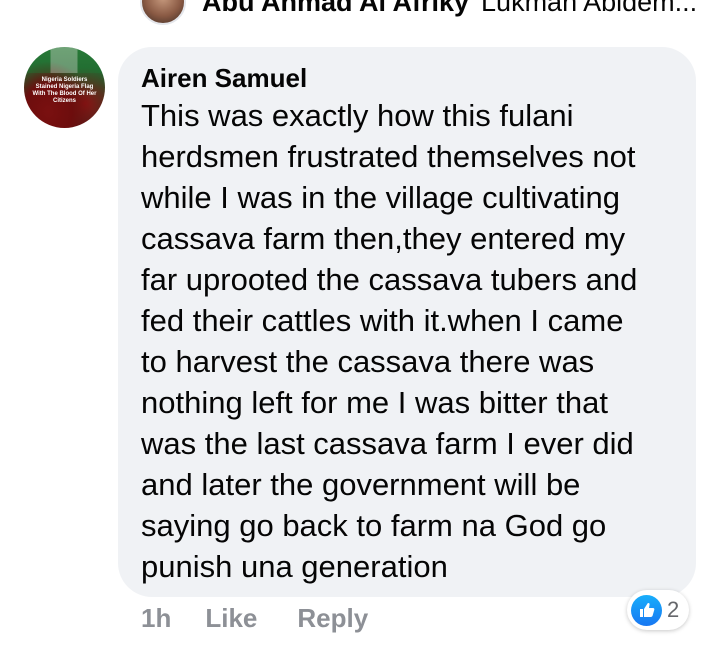  Describe the element at coordinates (335, 9) in the screenshot. I see `reply-author-name: Abu Ahmad Al Afriky` at that location.